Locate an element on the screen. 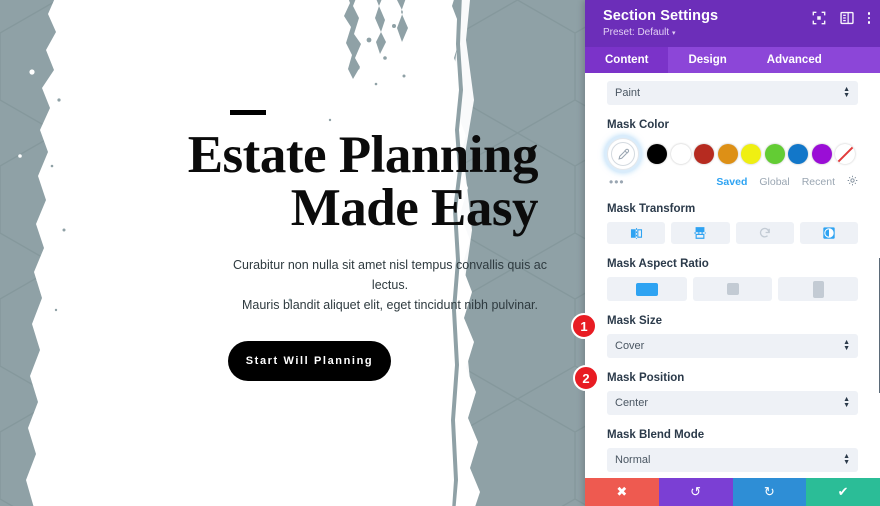  color-picker-button is located at coordinates (623, 154).